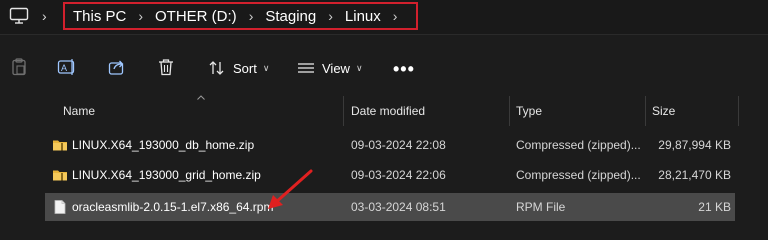 The height and width of the screenshot is (240, 768). I want to click on svg-text: A, so click(64, 68).